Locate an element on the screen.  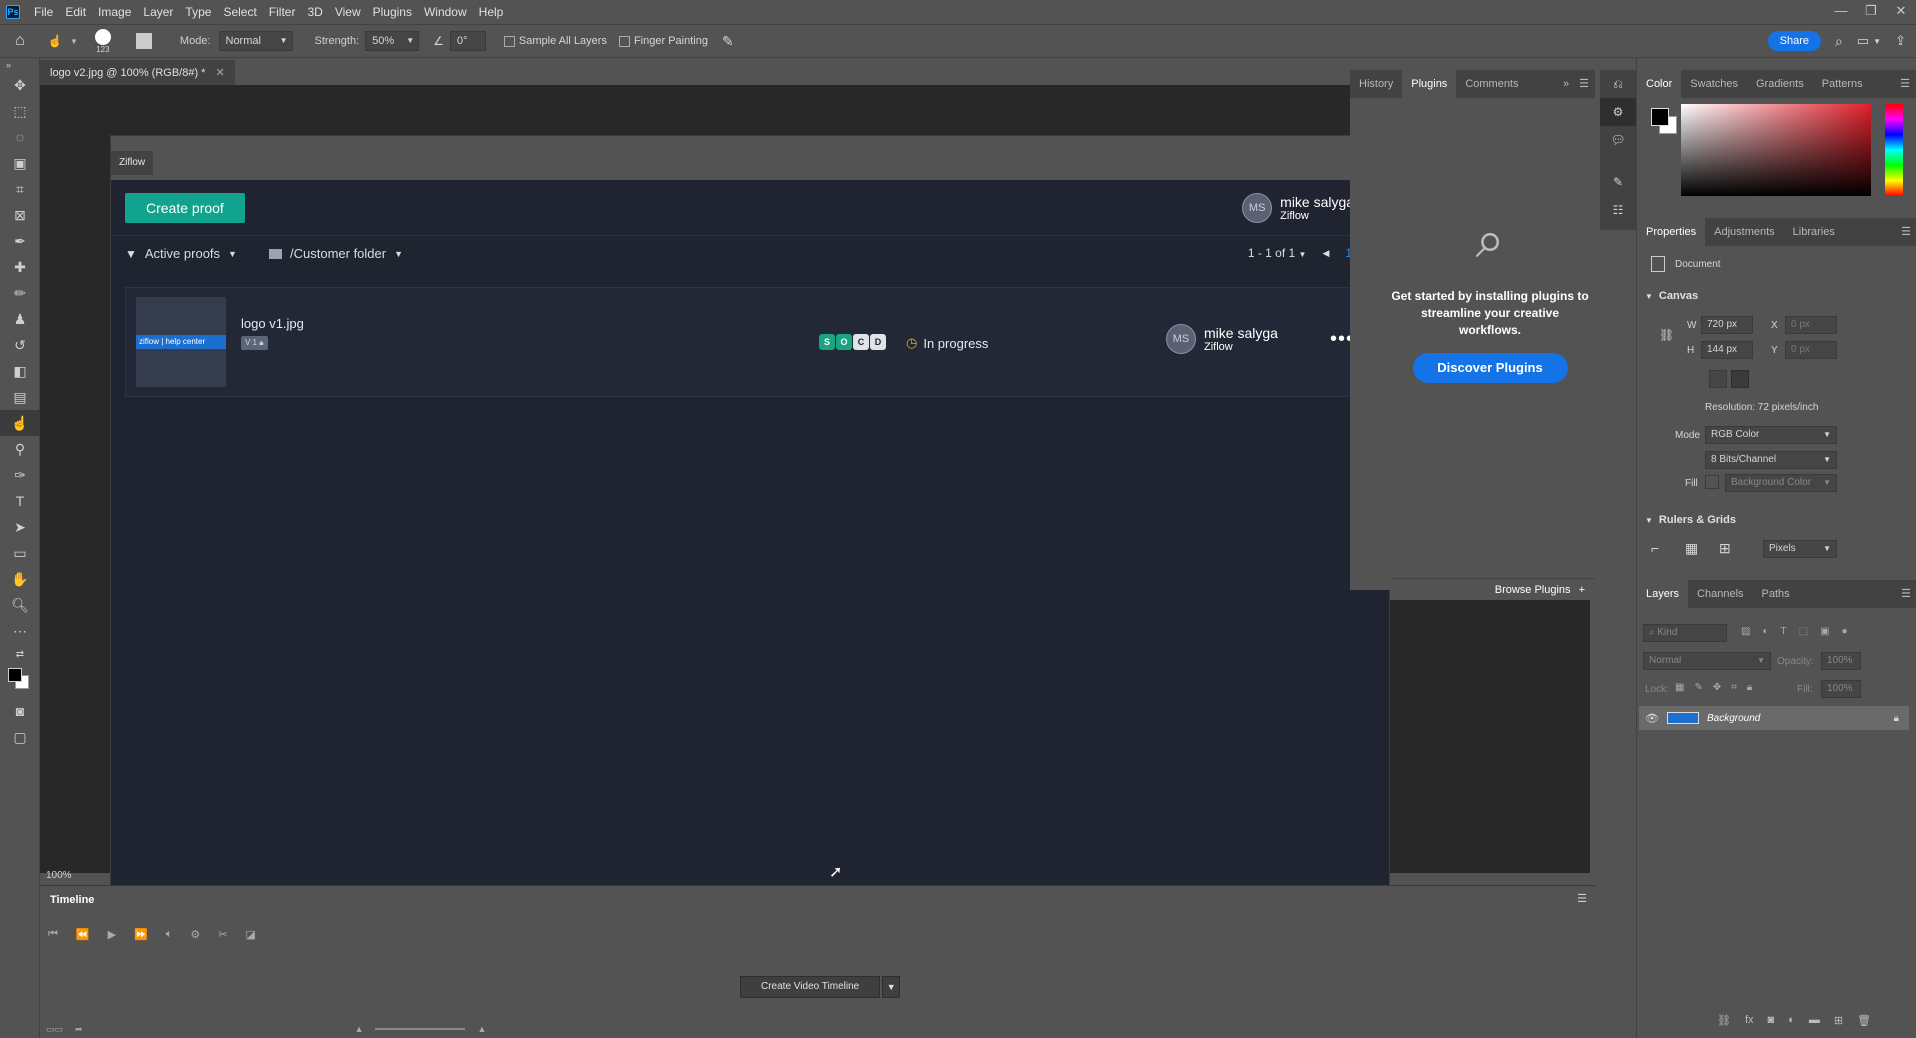
width-field: 720 px is located at coordinates (1727, 325).